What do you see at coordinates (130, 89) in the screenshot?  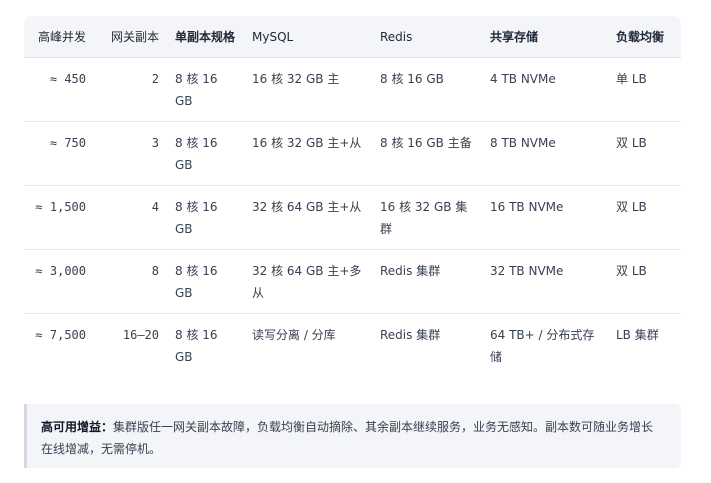 I see `cell-replicas: 2` at bounding box center [130, 89].